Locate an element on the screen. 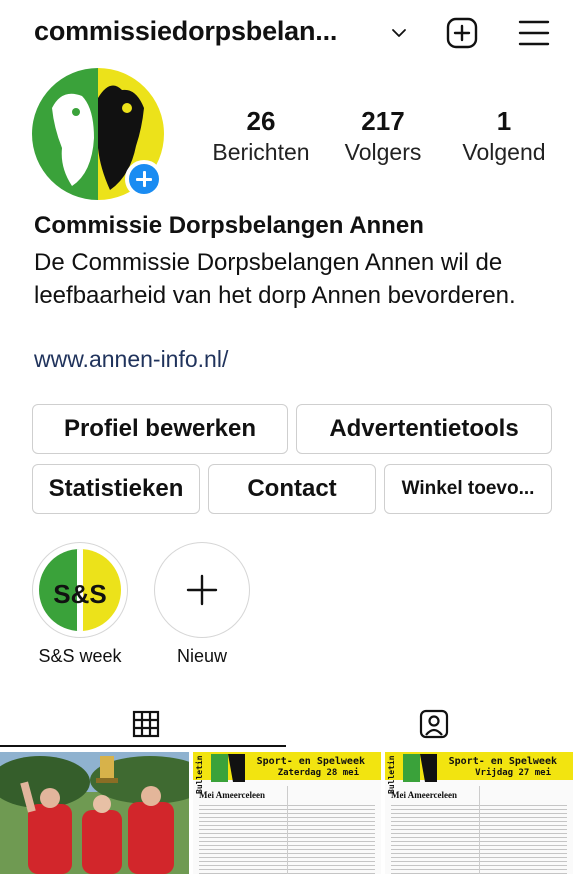 The height and width of the screenshot is (874, 573). bulletin-date: Vrijdag 27 mei is located at coordinates (513, 773).